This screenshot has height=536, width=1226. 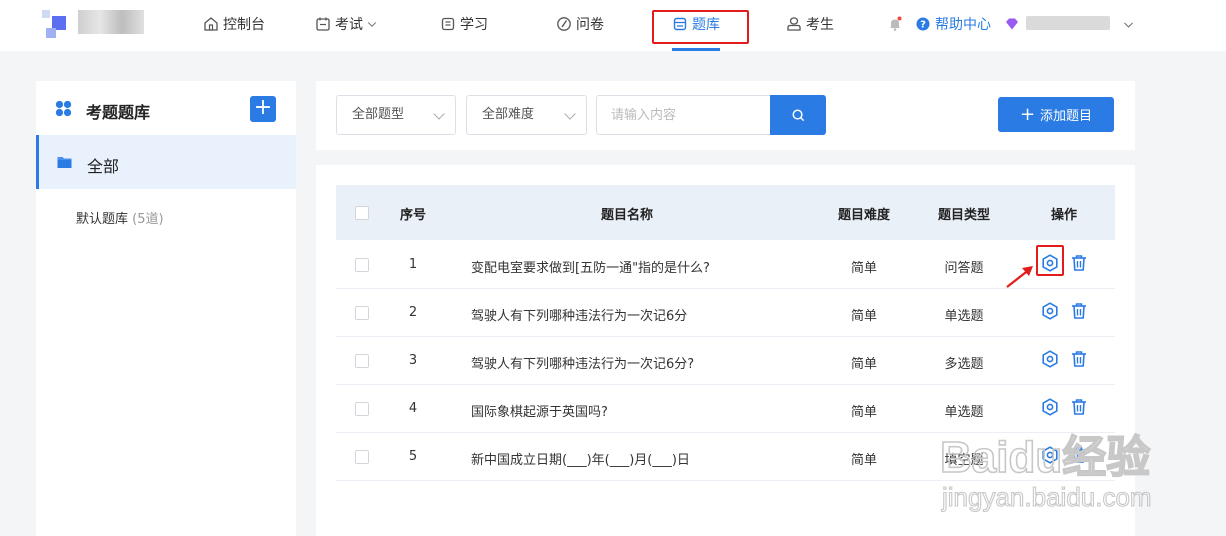 What do you see at coordinates (413, 215) in the screenshot?
I see `column-header-index: 序号` at bounding box center [413, 215].